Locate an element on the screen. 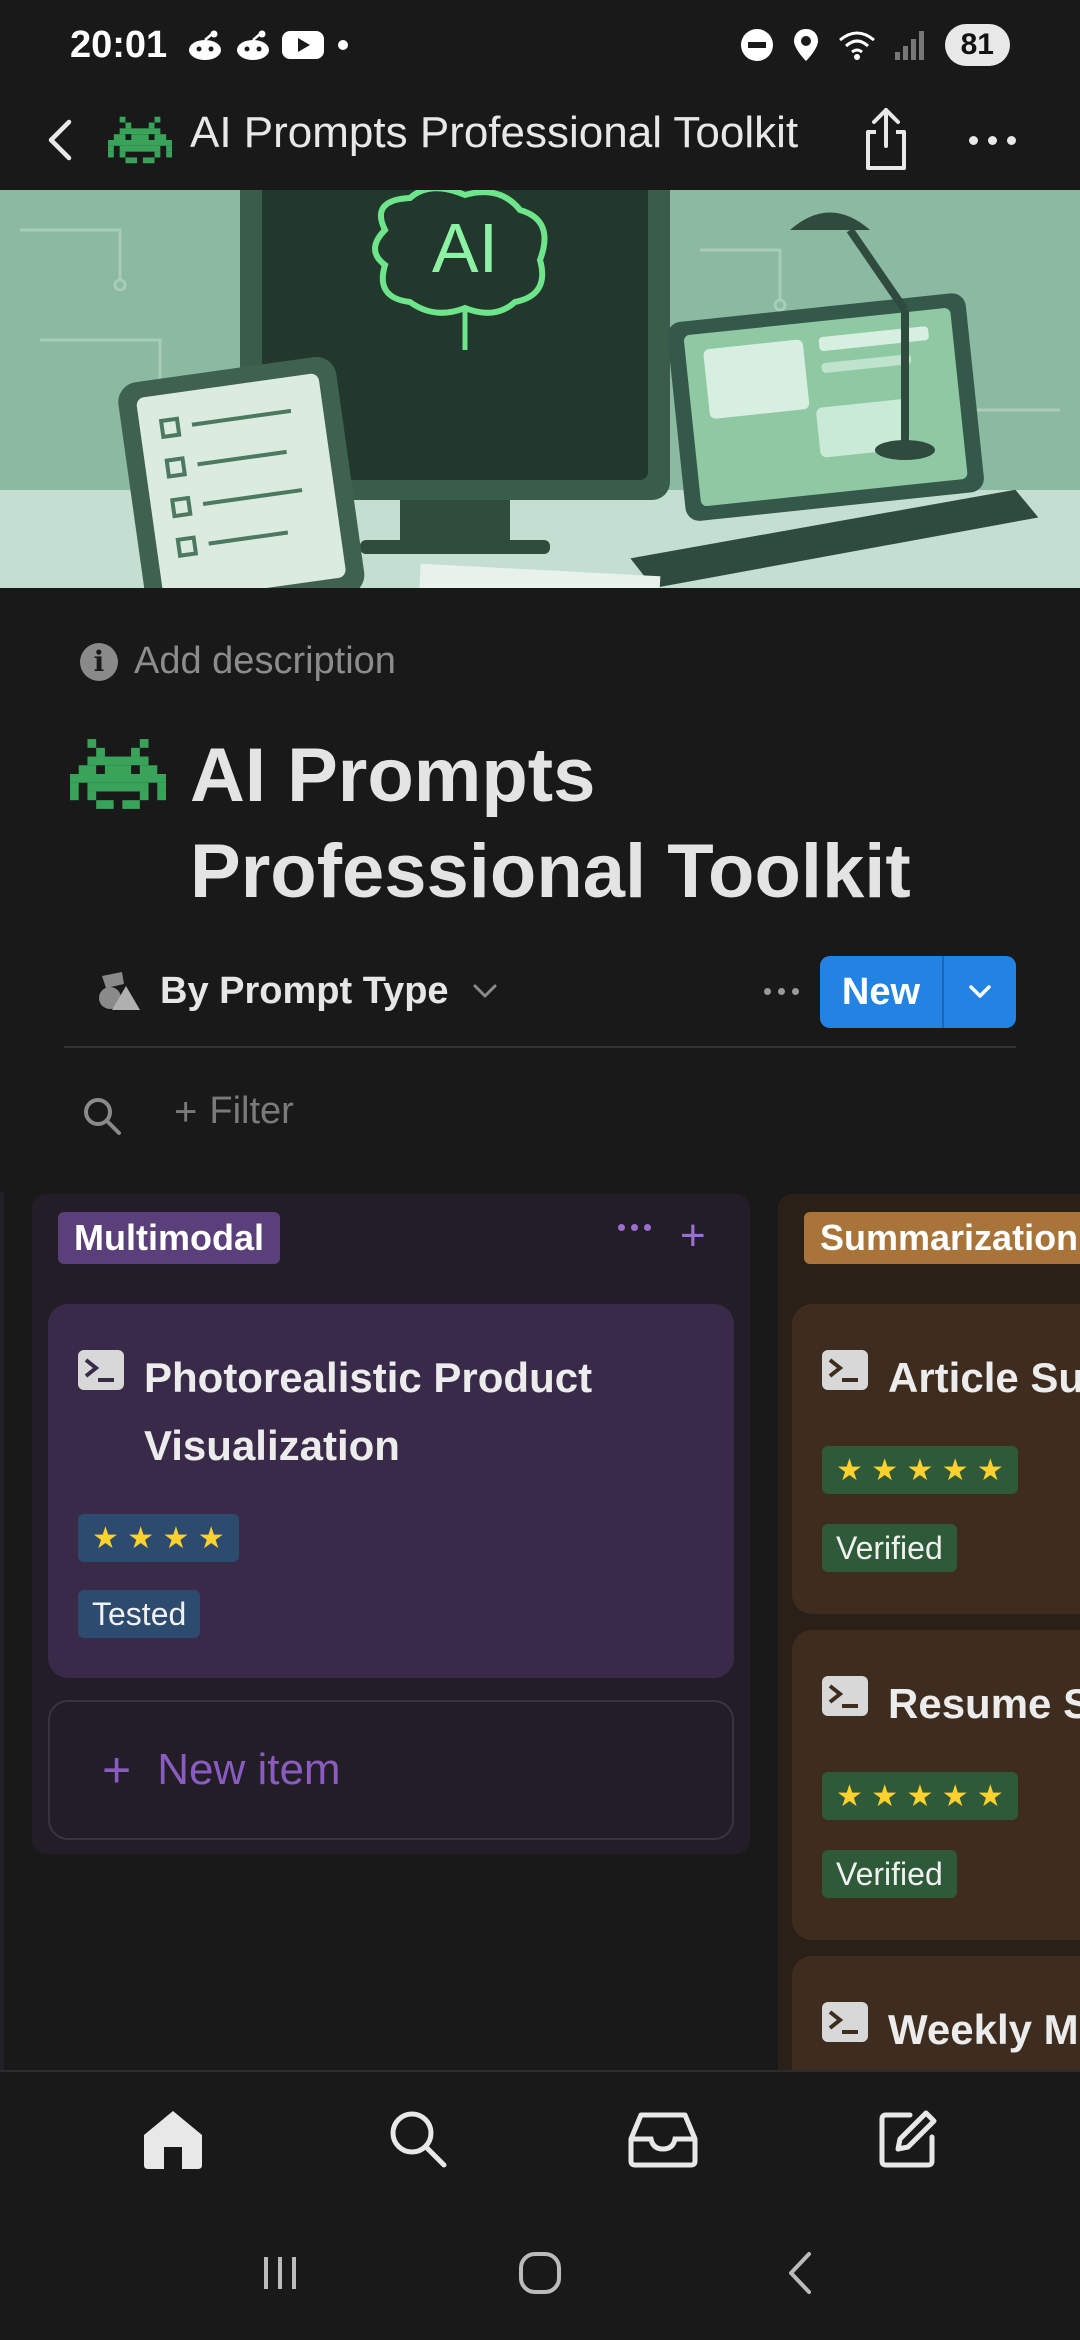 The height and width of the screenshot is (2340, 1080). wifi-icon is located at coordinates (856, 45).